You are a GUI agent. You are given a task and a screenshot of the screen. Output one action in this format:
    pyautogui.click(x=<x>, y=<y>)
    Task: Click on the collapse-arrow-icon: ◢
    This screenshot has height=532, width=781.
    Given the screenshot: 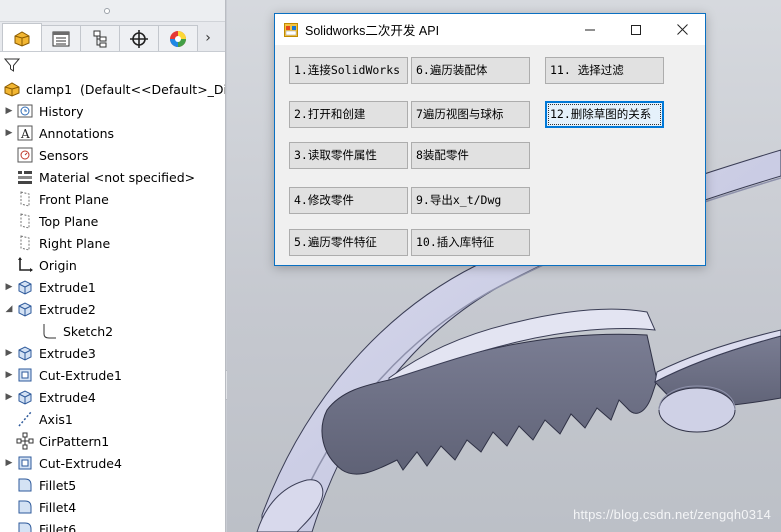 What is the action you would take?
    pyautogui.click(x=9, y=309)
    